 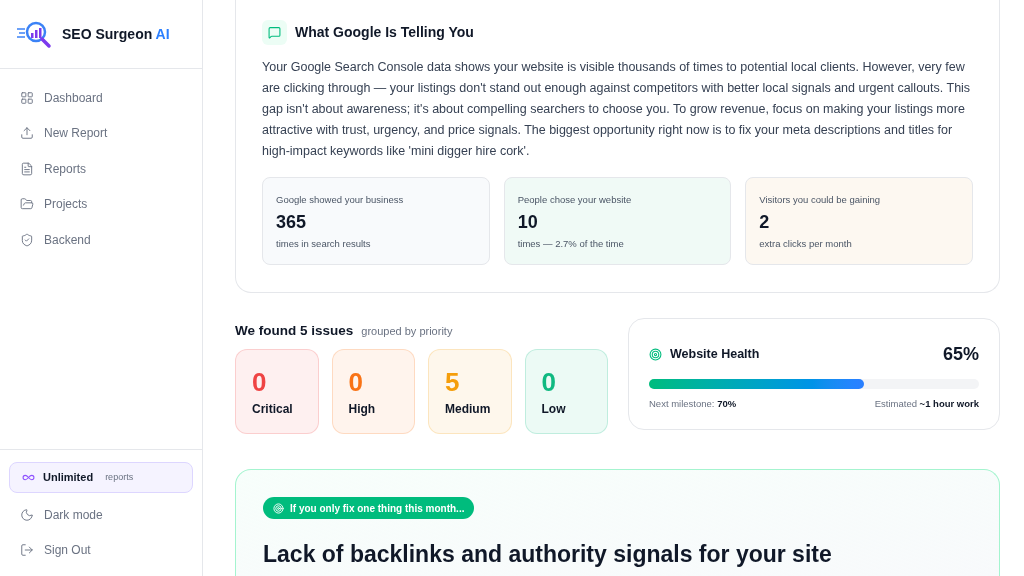 I want to click on stat-value: 365, so click(x=292, y=223).